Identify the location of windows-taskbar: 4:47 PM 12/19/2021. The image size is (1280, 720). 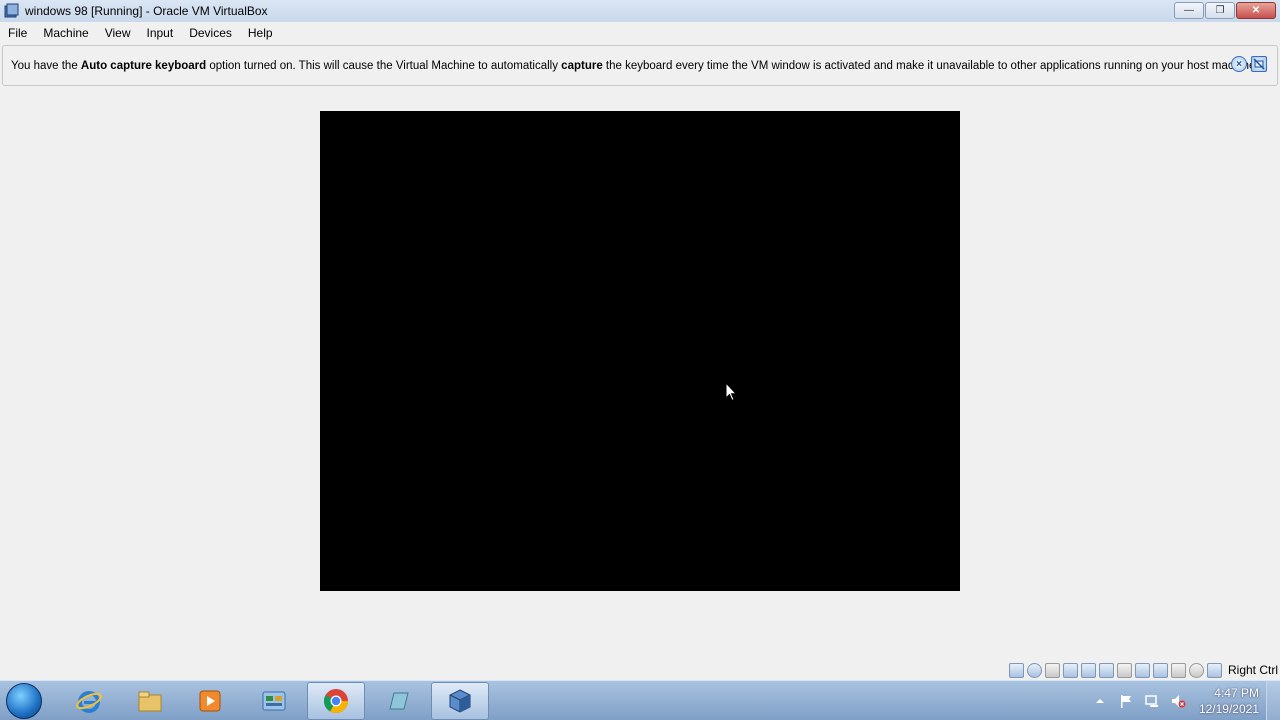
(640, 700).